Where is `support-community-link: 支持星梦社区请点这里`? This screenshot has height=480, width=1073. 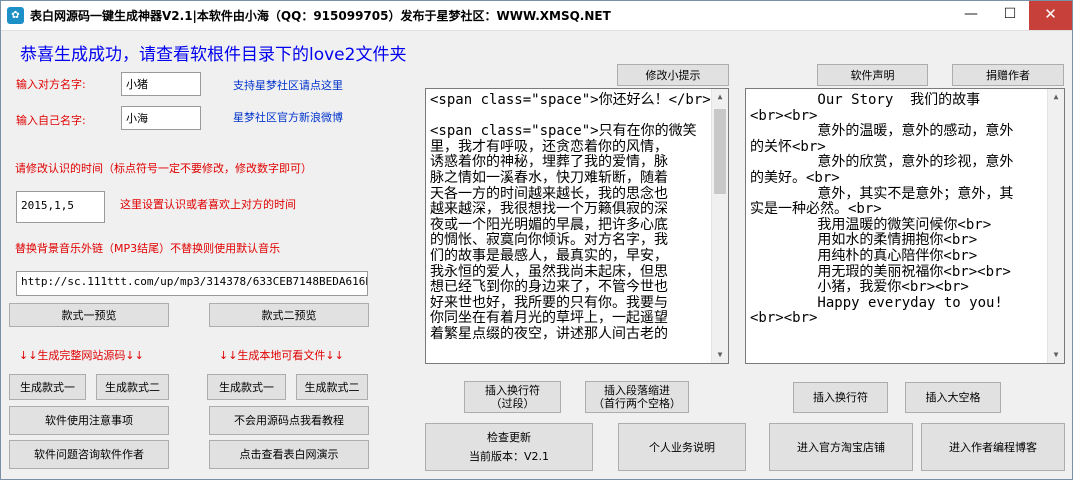 support-community-link: 支持星梦社区请点这里 is located at coordinates (288, 85).